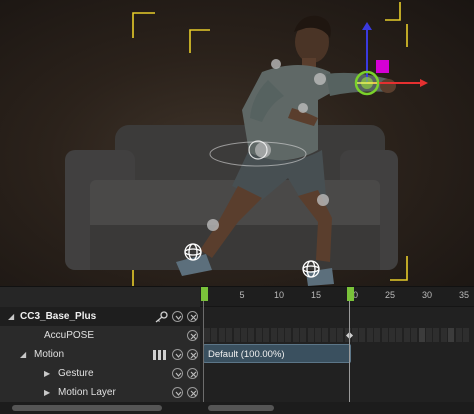  Describe the element at coordinates (100, 355) in the screenshot. I see `track-motion: ◢ Motion` at that location.